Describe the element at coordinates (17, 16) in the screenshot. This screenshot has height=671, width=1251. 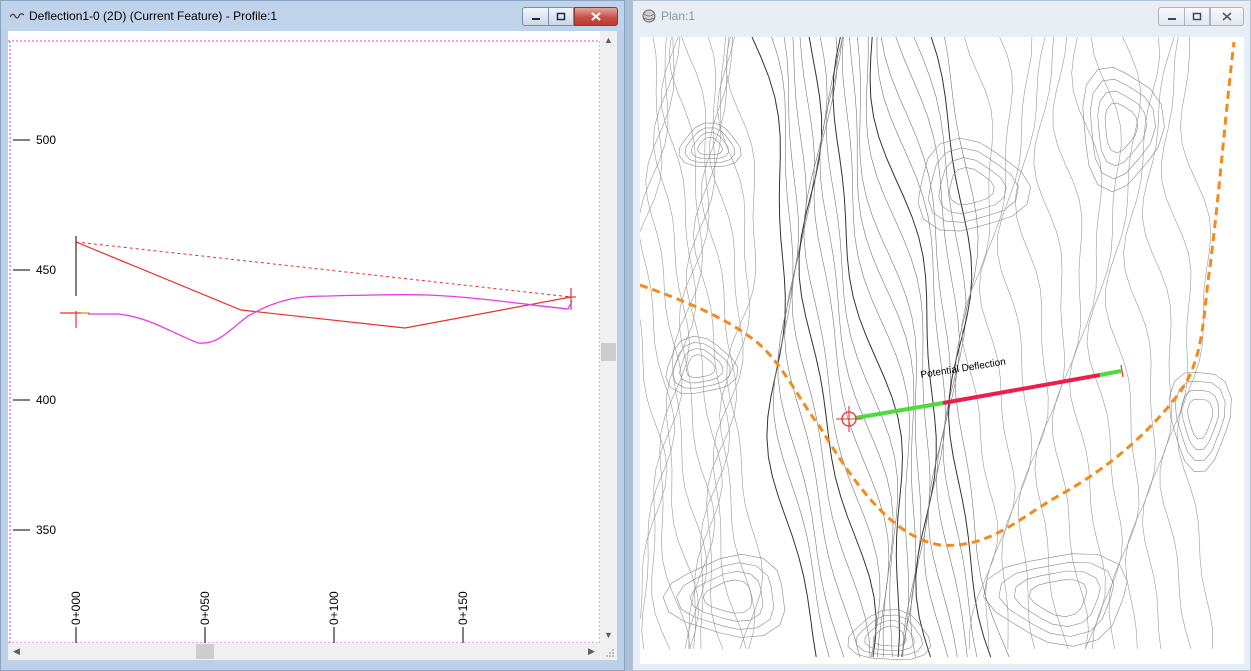
I see `profile-wave-icon` at that location.